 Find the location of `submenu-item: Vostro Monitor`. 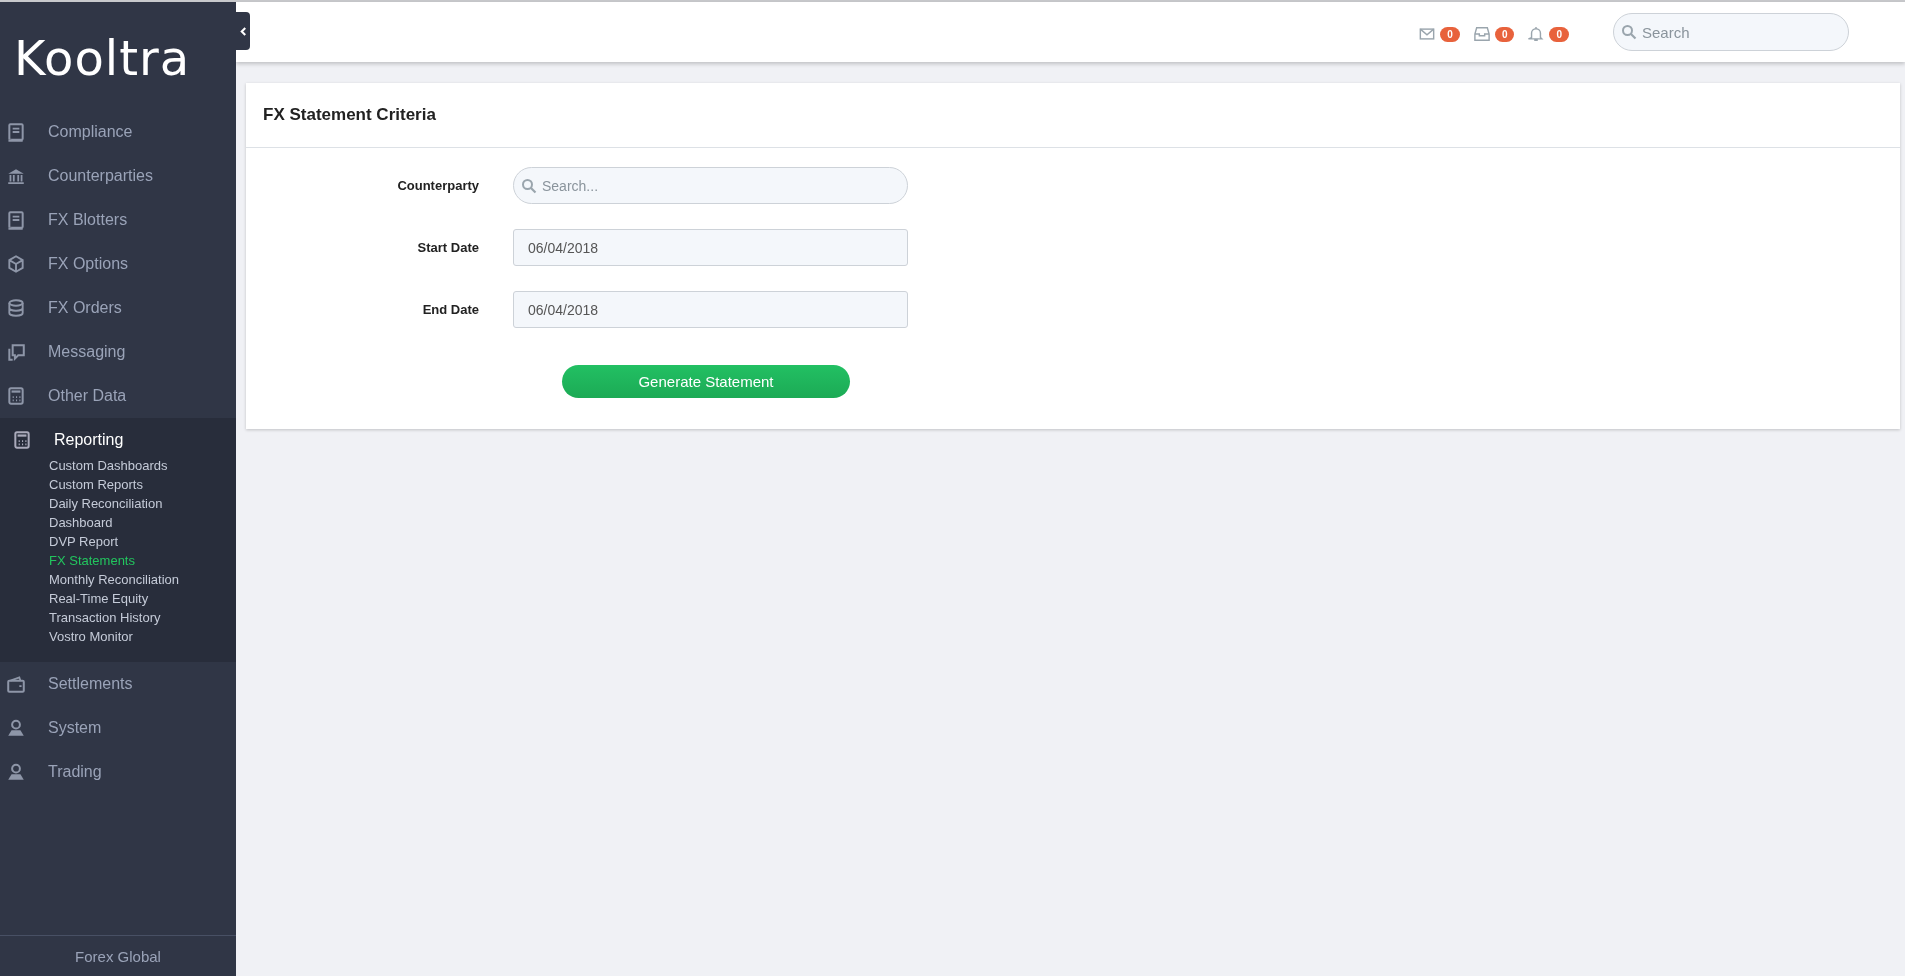

submenu-item: Vostro Monitor is located at coordinates (91, 636).